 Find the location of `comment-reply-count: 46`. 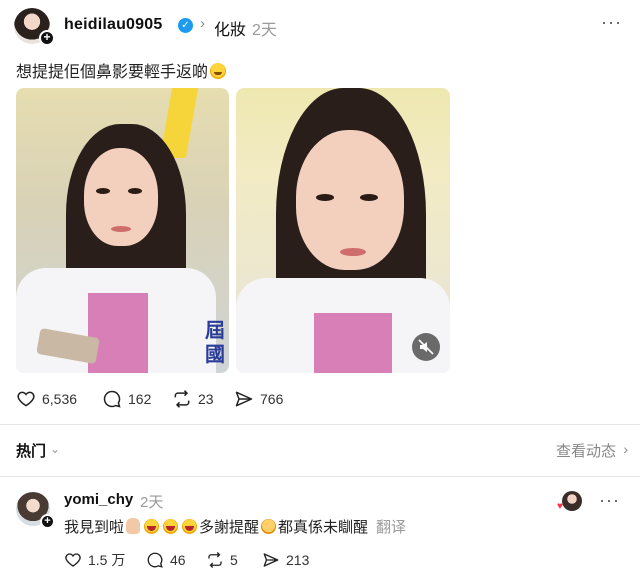

comment-reply-count: 46 is located at coordinates (178, 560).